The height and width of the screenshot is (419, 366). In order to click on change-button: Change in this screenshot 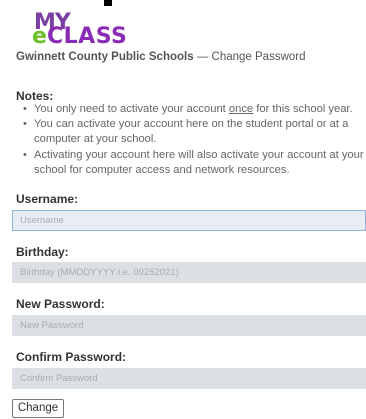, I will do `click(38, 408)`.